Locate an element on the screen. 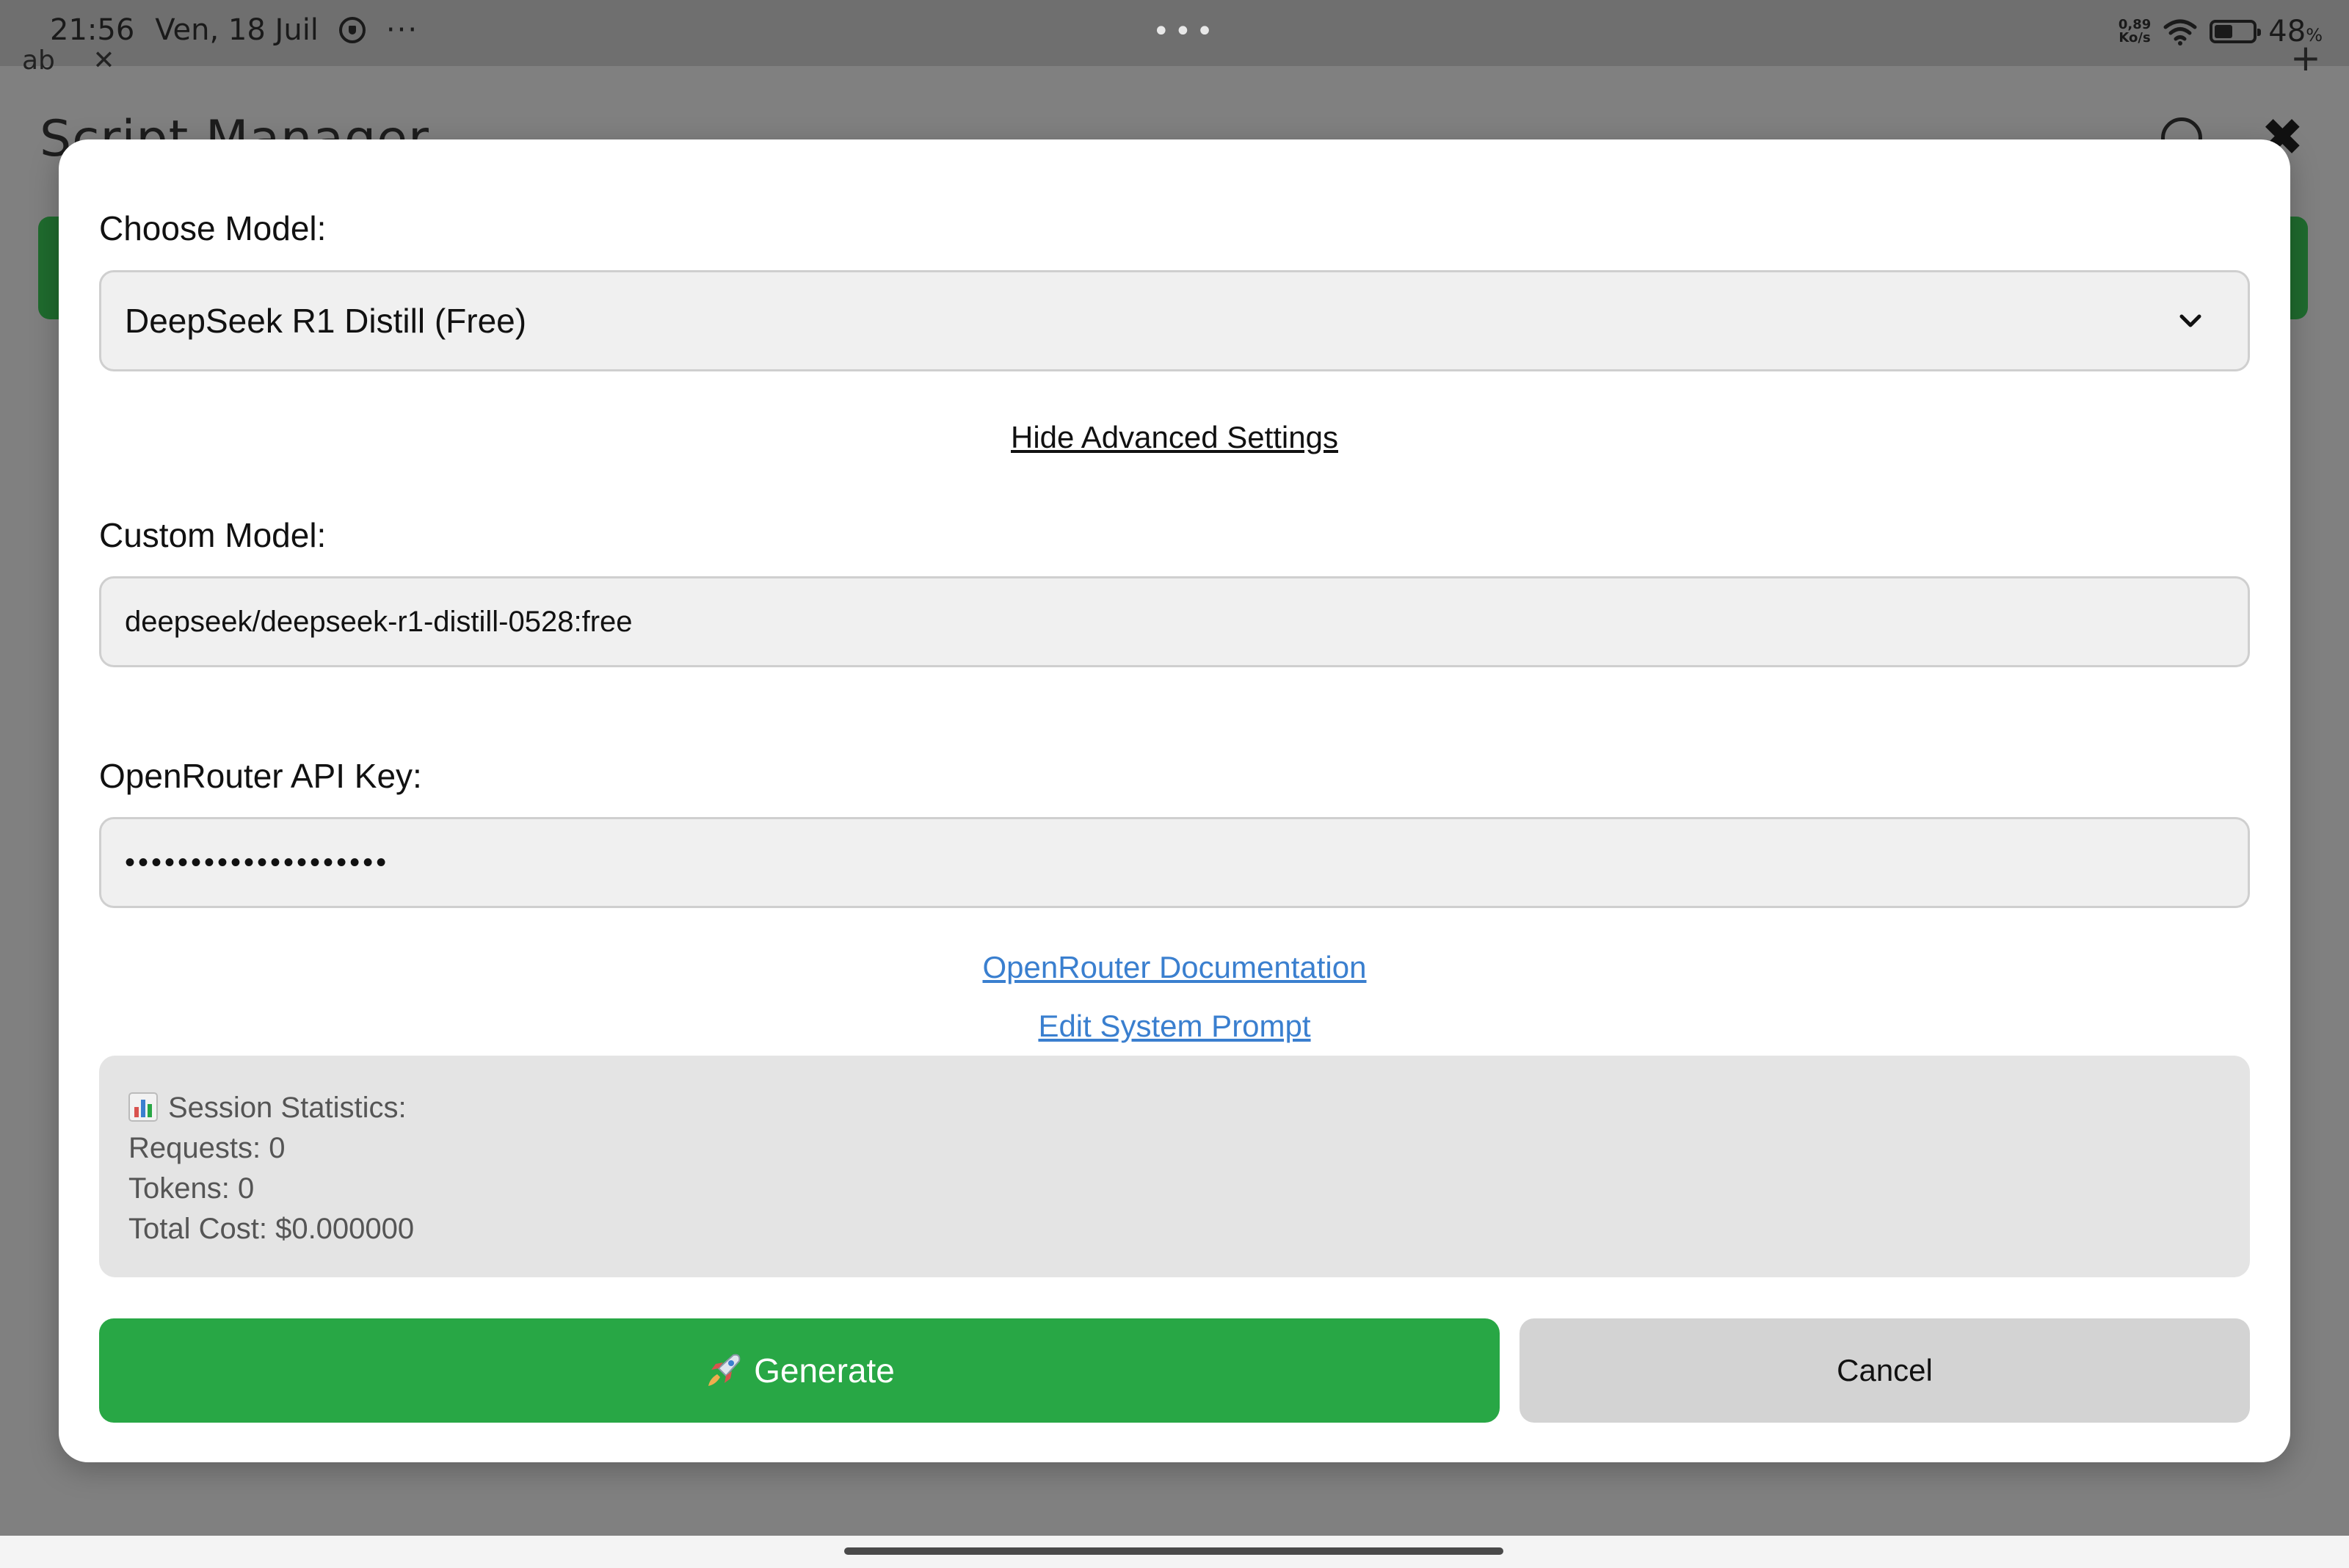 Image resolution: width=2349 pixels, height=1568 pixels. cancel-button: Cancel is located at coordinates (1885, 1370).